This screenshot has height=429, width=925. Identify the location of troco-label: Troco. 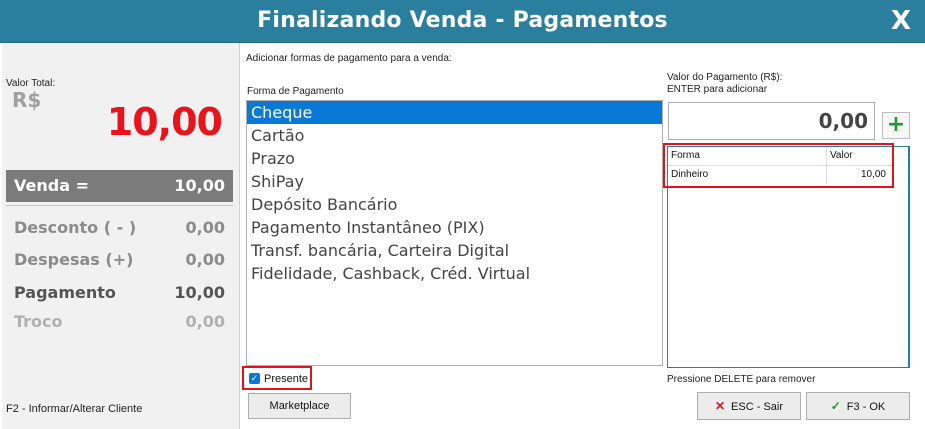
(38, 321).